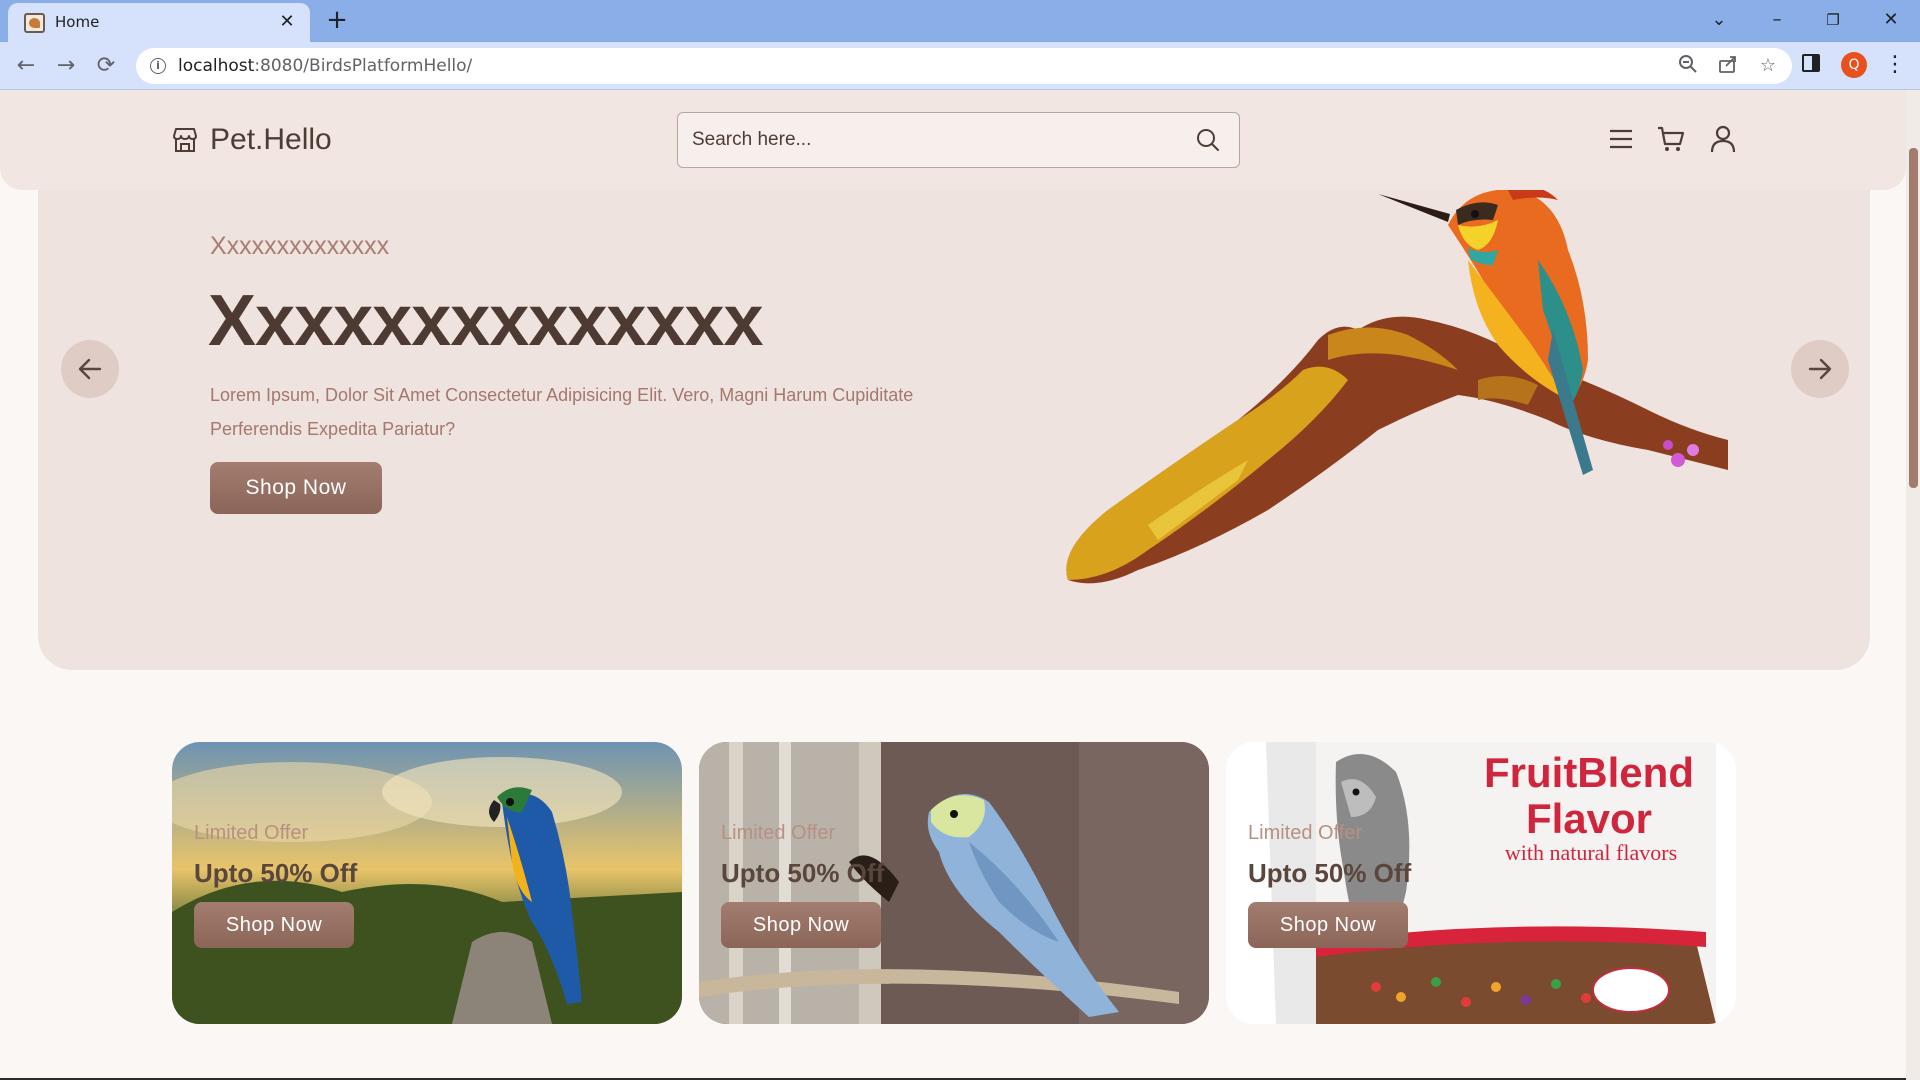 The image size is (1920, 1080). I want to click on store-icon, so click(185, 140).